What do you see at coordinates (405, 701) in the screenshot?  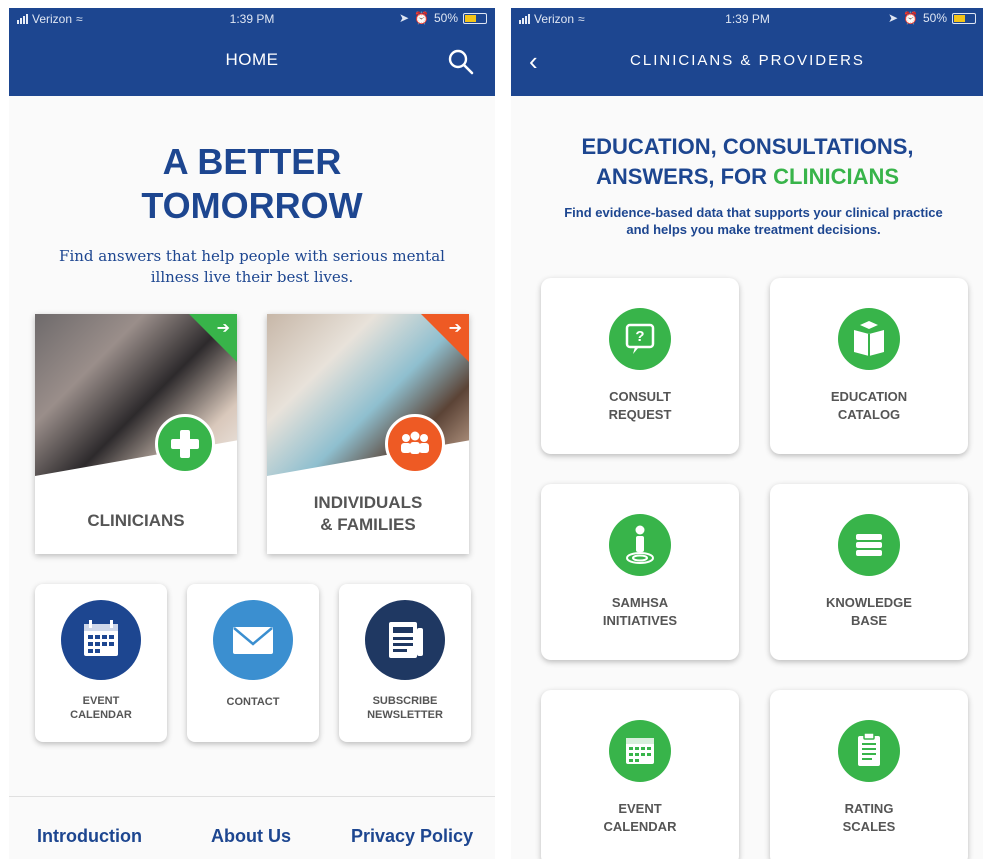 I see `subscribe-label-line1: SUBSCRIBE` at bounding box center [405, 701].